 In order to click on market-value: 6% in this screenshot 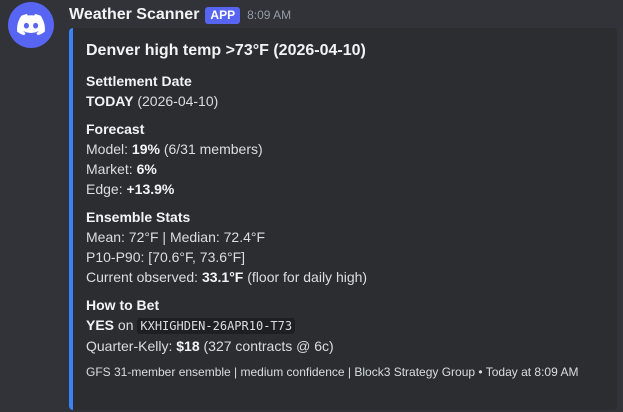, I will do `click(146, 169)`.